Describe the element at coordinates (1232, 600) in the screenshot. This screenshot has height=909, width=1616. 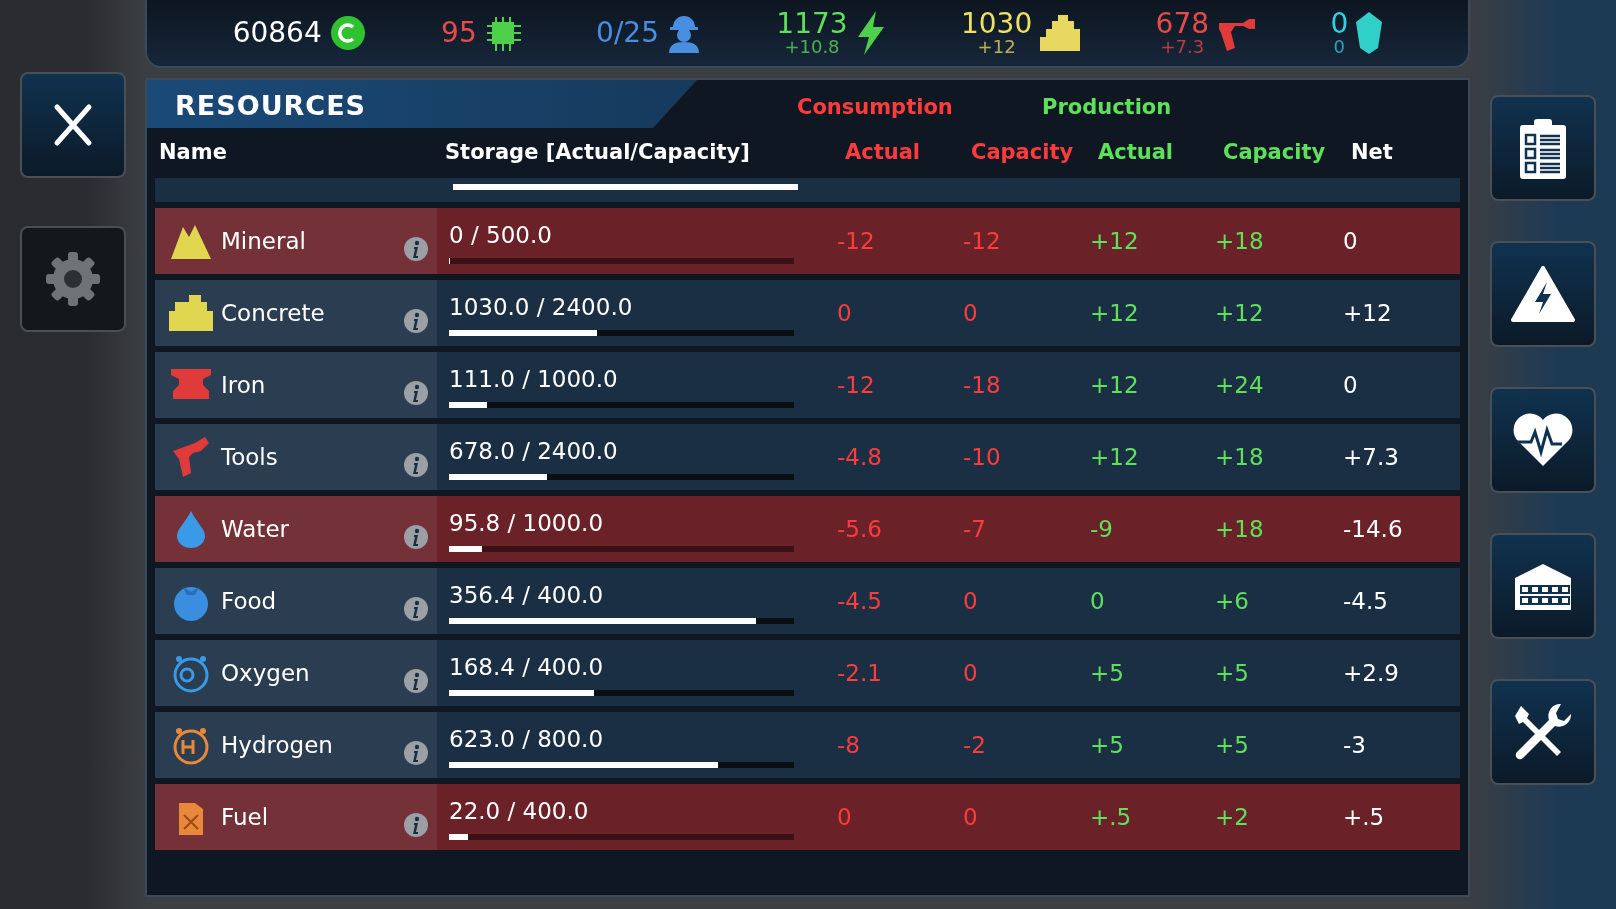
I see `table-cell: +6` at that location.